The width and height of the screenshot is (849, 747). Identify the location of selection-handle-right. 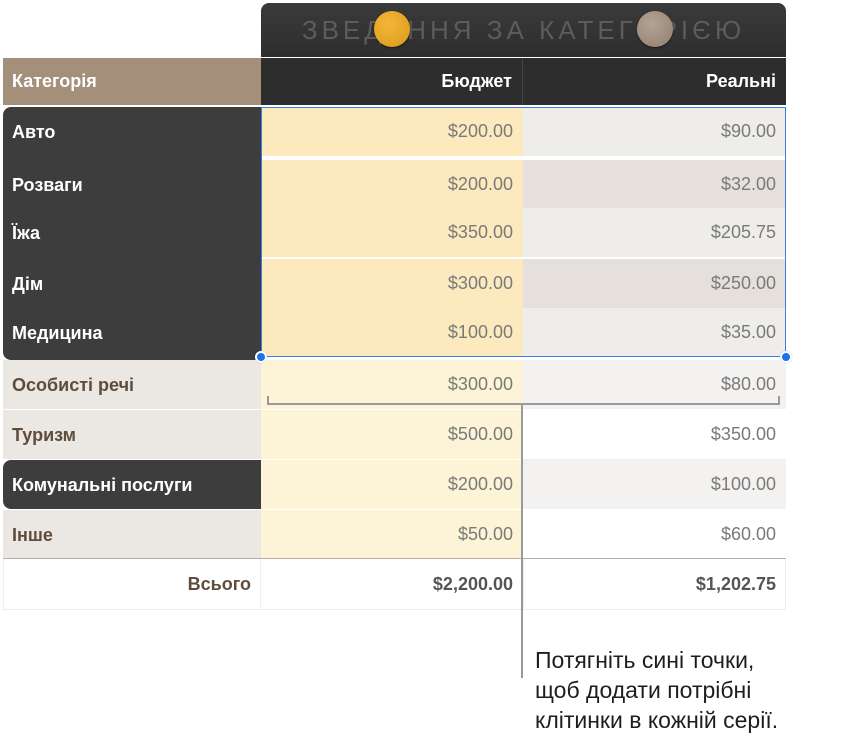
(786, 357).